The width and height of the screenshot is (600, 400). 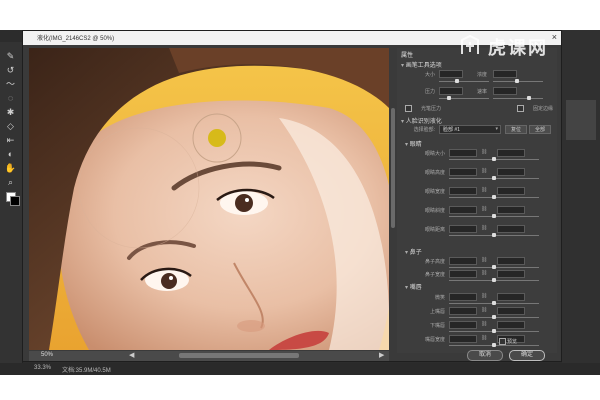 I want to click on brush-density-label: 浓度, so click(x=481, y=75).